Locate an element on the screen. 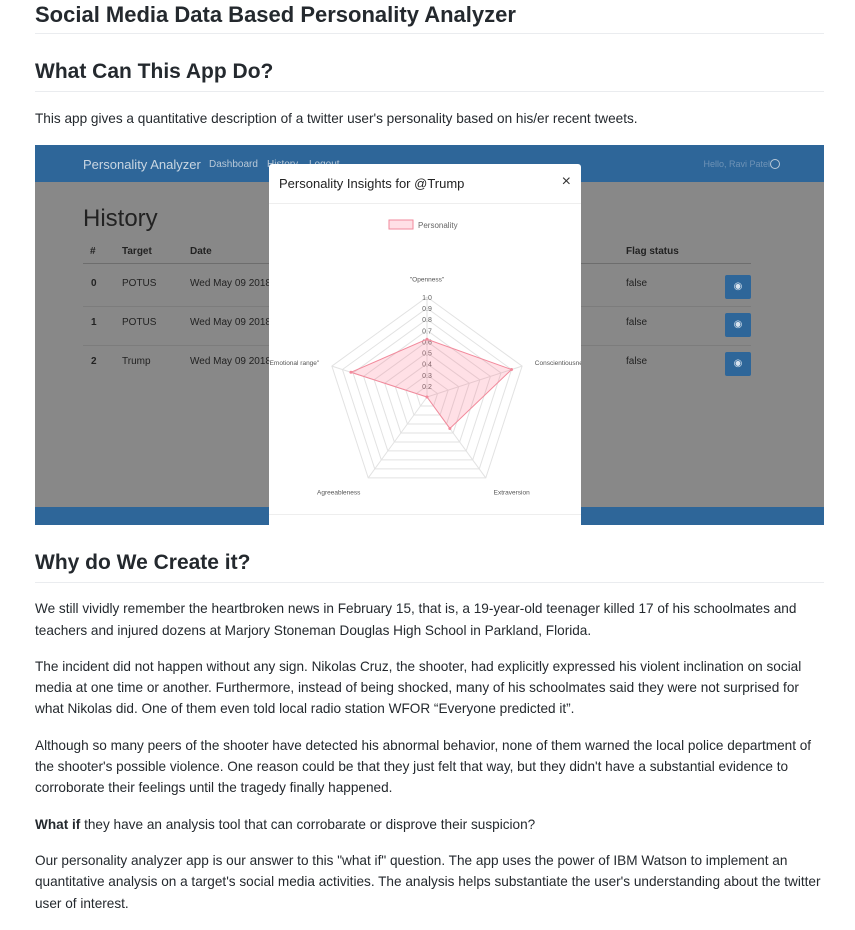 The height and width of the screenshot is (930, 855). col-header-target: Target is located at coordinates (137, 252).